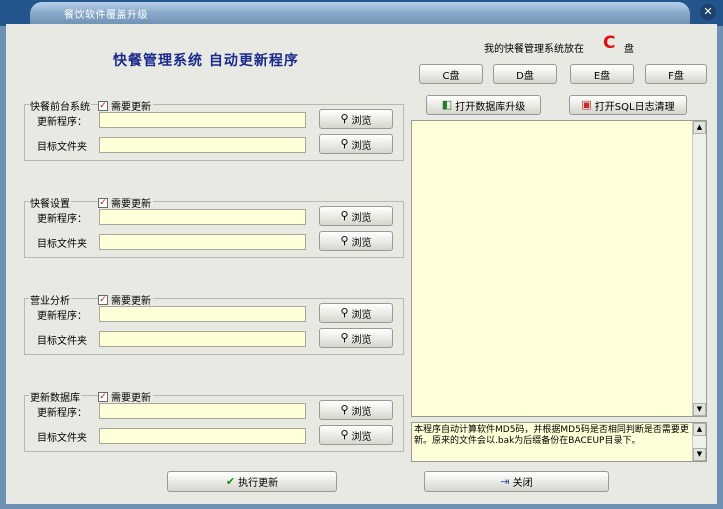 This screenshot has width=723, height=509. I want to click on window-title: 餐饮软件覆盖升级, so click(106, 15).